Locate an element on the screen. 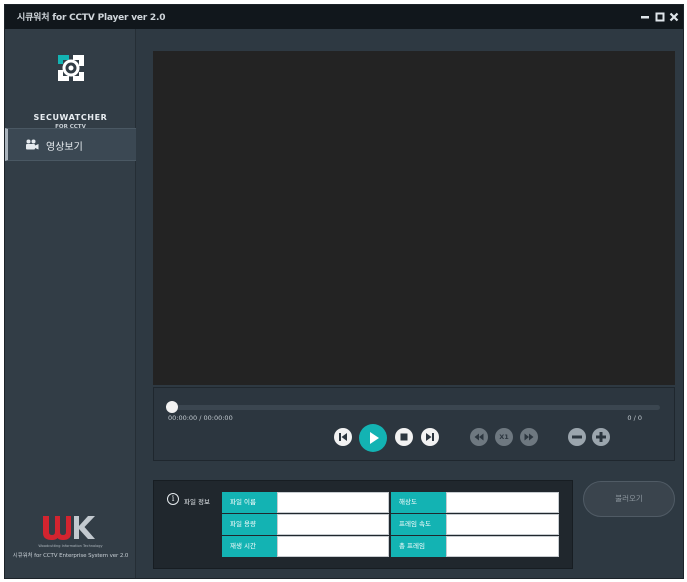 This screenshot has width=687, height=582. skip-next-icon is located at coordinates (430, 437).